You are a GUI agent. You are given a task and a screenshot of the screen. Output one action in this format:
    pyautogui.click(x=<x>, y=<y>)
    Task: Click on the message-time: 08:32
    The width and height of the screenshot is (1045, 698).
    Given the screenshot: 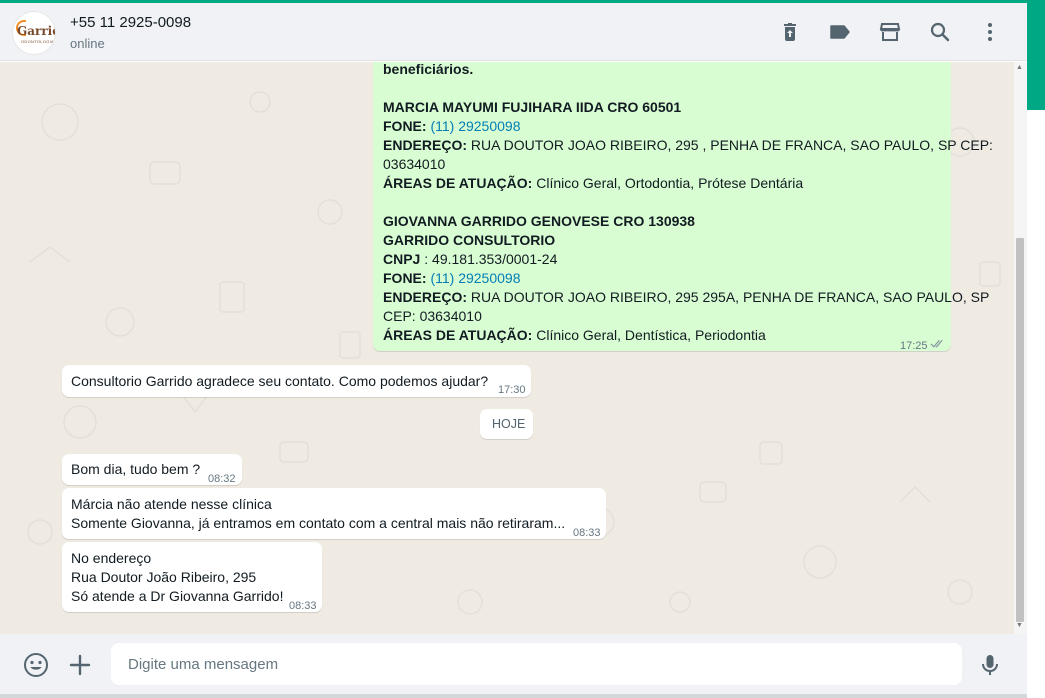 What is the action you would take?
    pyautogui.click(x=222, y=479)
    